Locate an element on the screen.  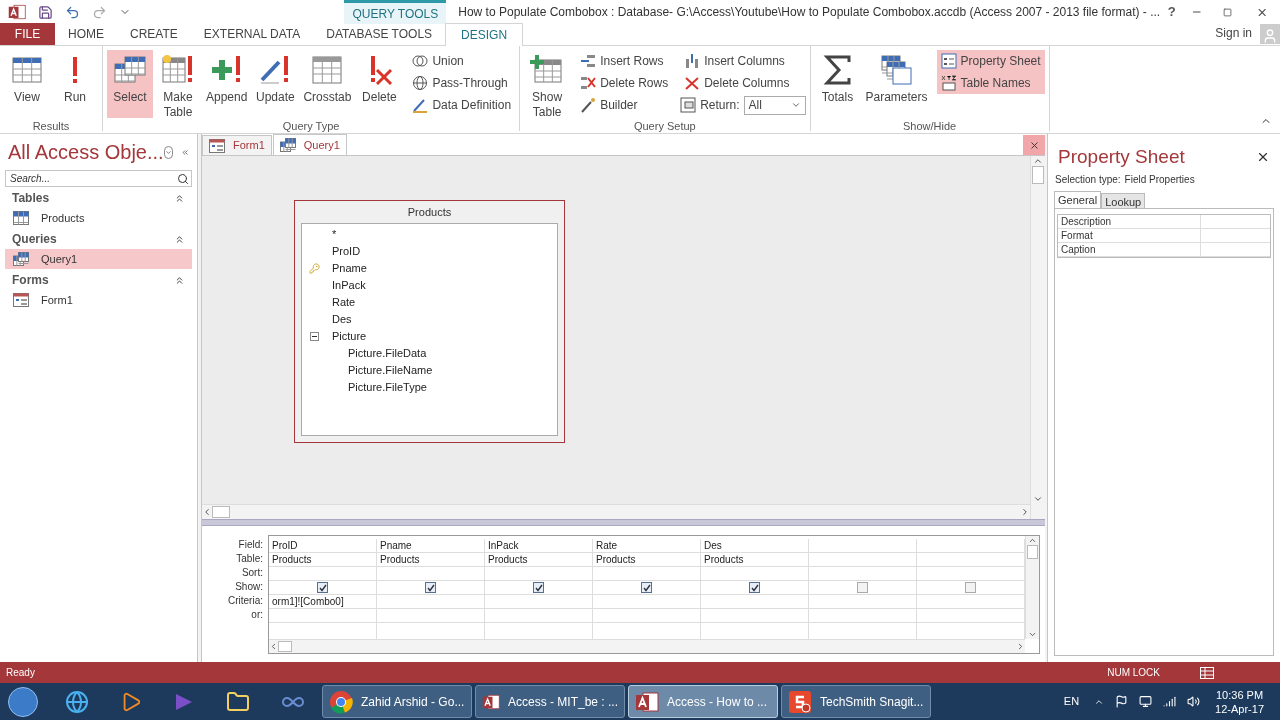
return-dropdown: All is located at coordinates (774, 105).